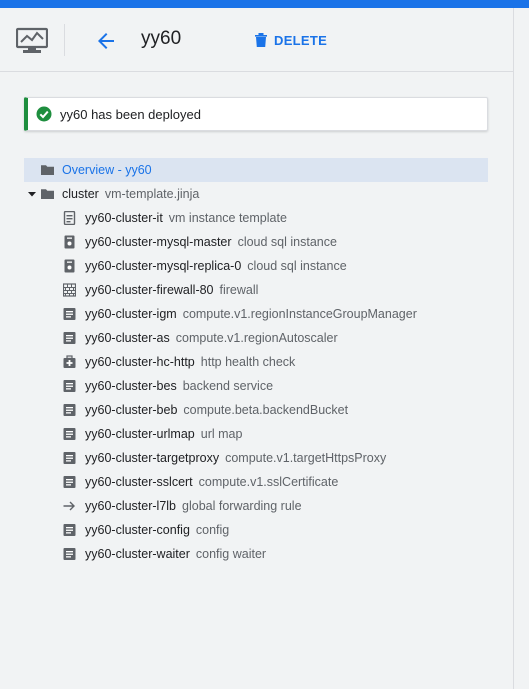 This screenshot has height=689, width=529. I want to click on tree-item-resource: yy60-cluster-l7lb global forwarding rule, so click(256, 506).